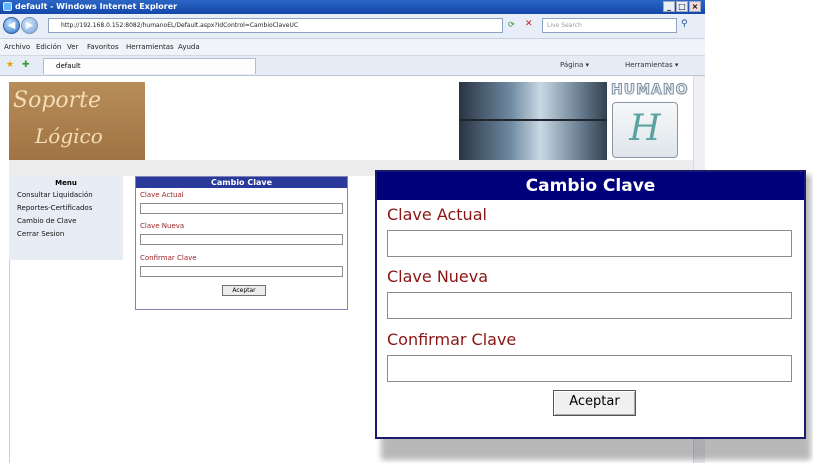 This screenshot has height=463, width=813. What do you see at coordinates (437, 214) in the screenshot?
I see `zoom-current-password-label: Clave Actual` at bounding box center [437, 214].